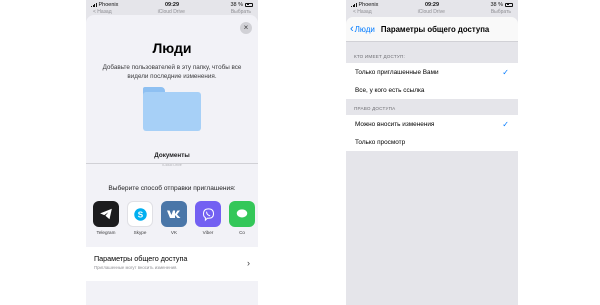 This screenshot has width=600, height=305. I want to click on share-caption: Выберите способ отправки приглашения:, so click(172, 188).